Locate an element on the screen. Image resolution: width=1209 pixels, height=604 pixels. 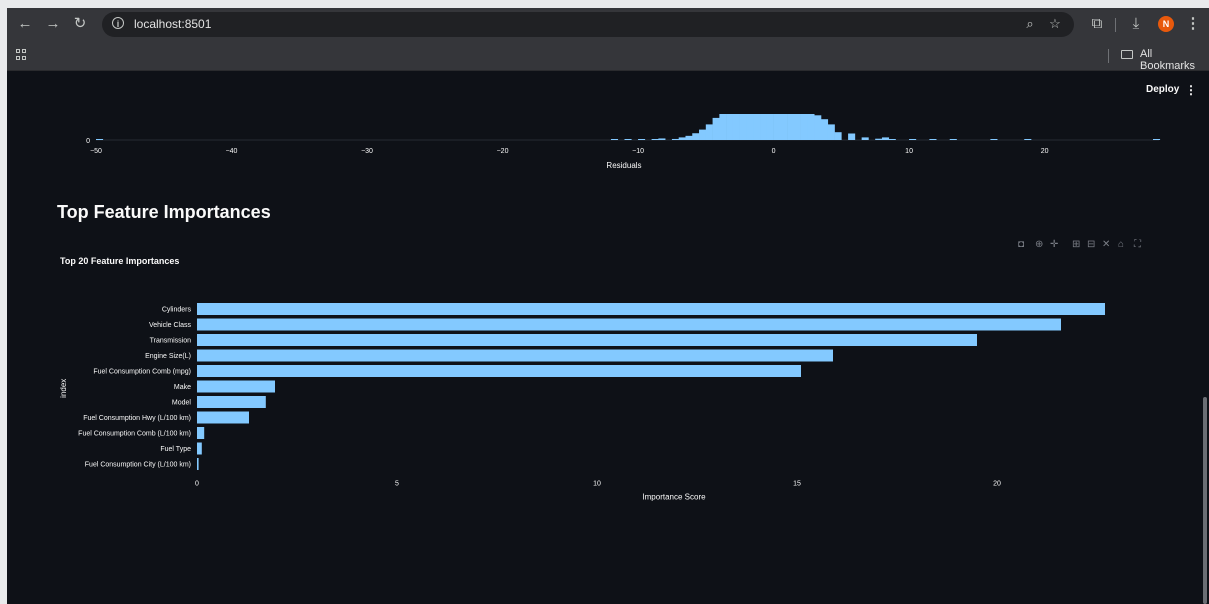
zoom-out-icon: ⊟ is located at coordinates (1091, 244).